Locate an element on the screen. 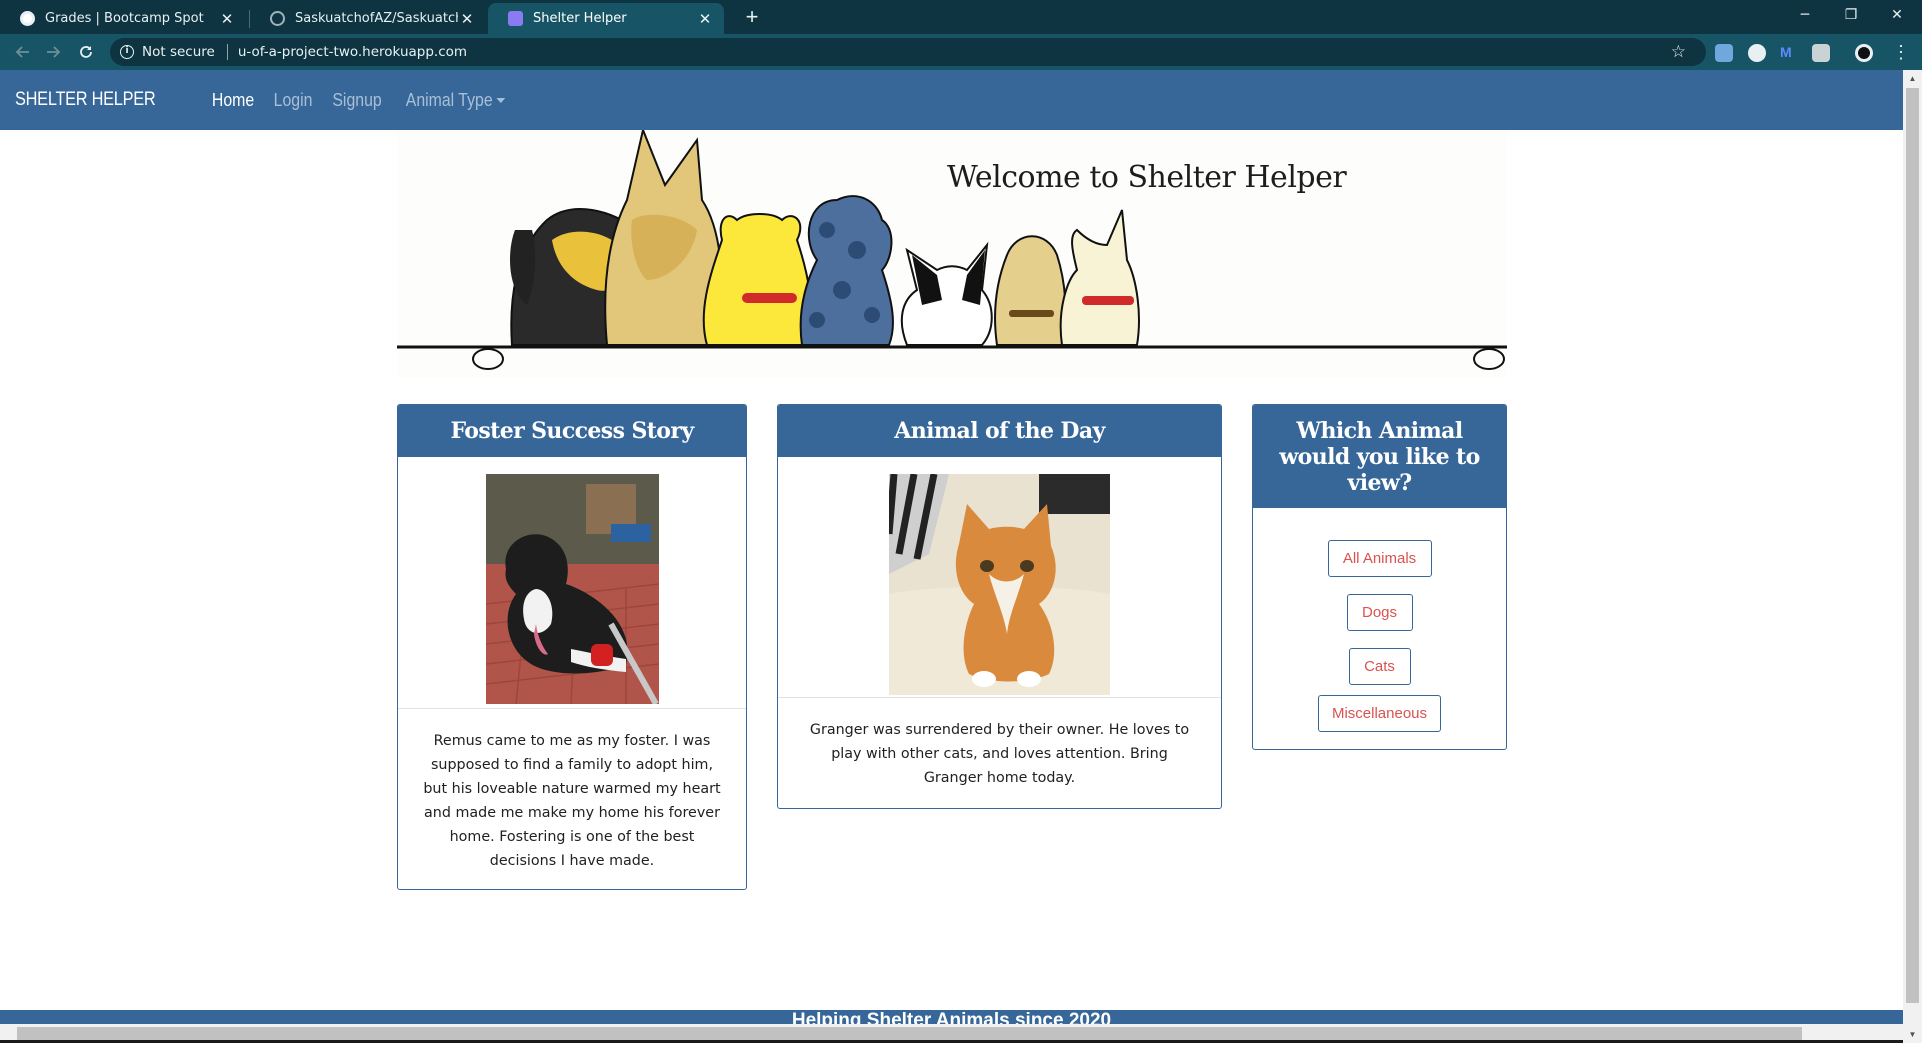 This screenshot has height=1043, width=1922. signature-left-icon is located at coordinates (488, 359).